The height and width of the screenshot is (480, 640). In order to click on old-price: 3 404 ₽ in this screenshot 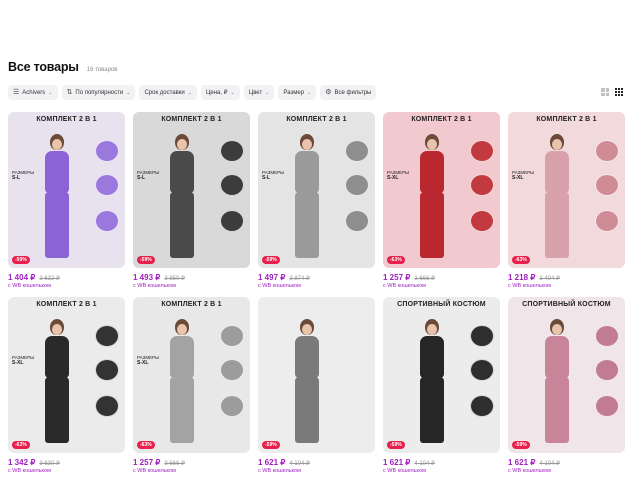, I will do `click(549, 279)`.